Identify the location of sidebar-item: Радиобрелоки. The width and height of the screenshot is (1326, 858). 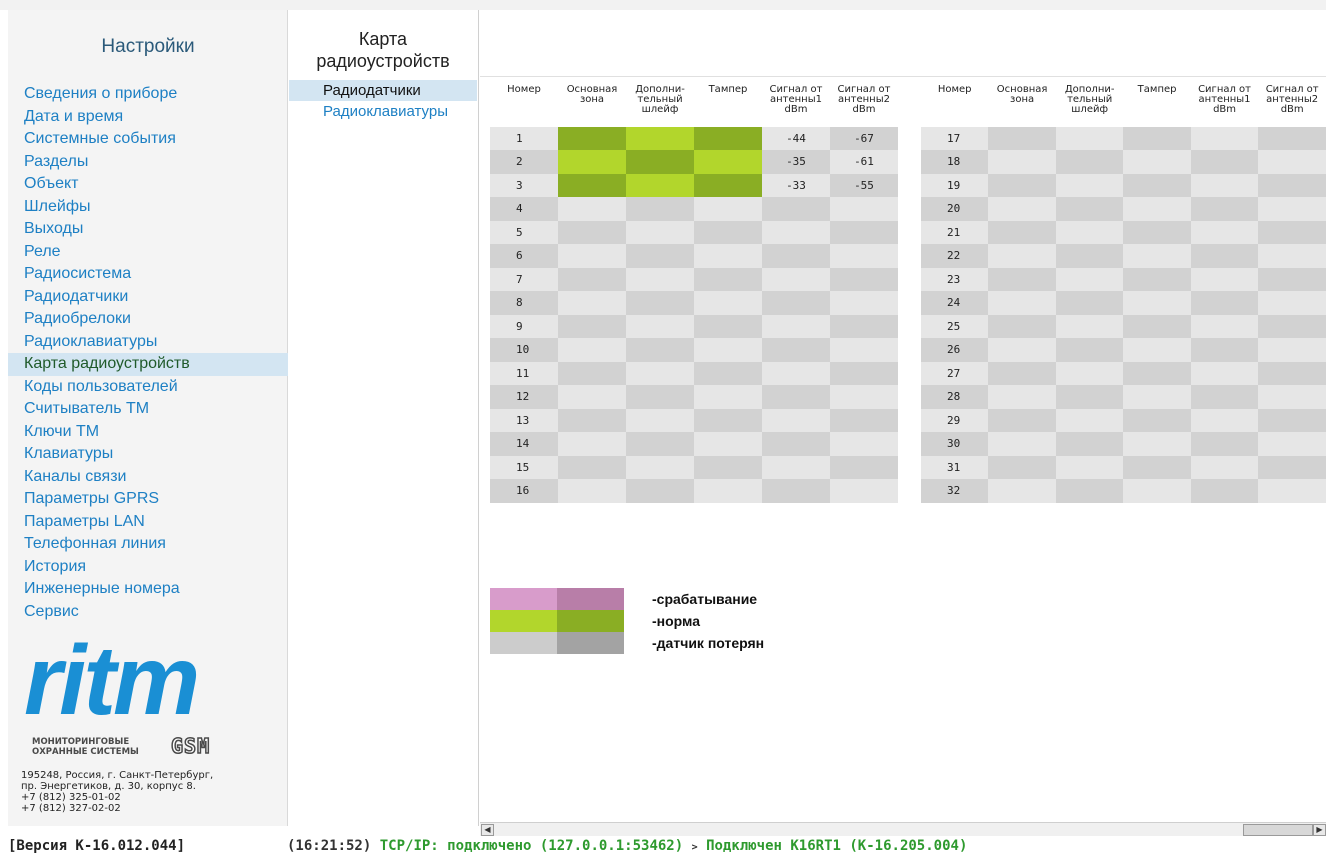
(148, 319).